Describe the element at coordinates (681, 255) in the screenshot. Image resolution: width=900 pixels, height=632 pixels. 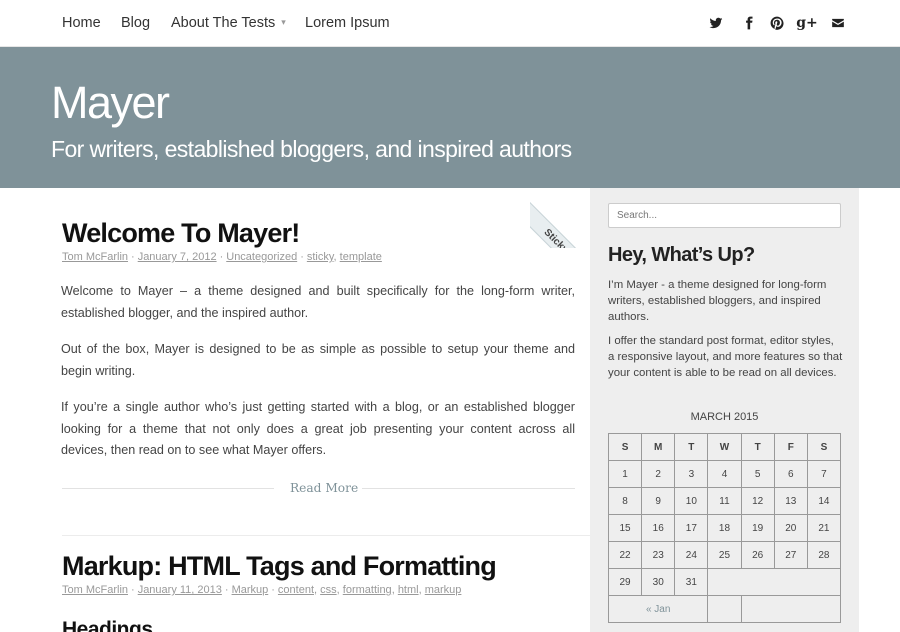
I see `widget-title: Hey, What’s Up?` at that location.